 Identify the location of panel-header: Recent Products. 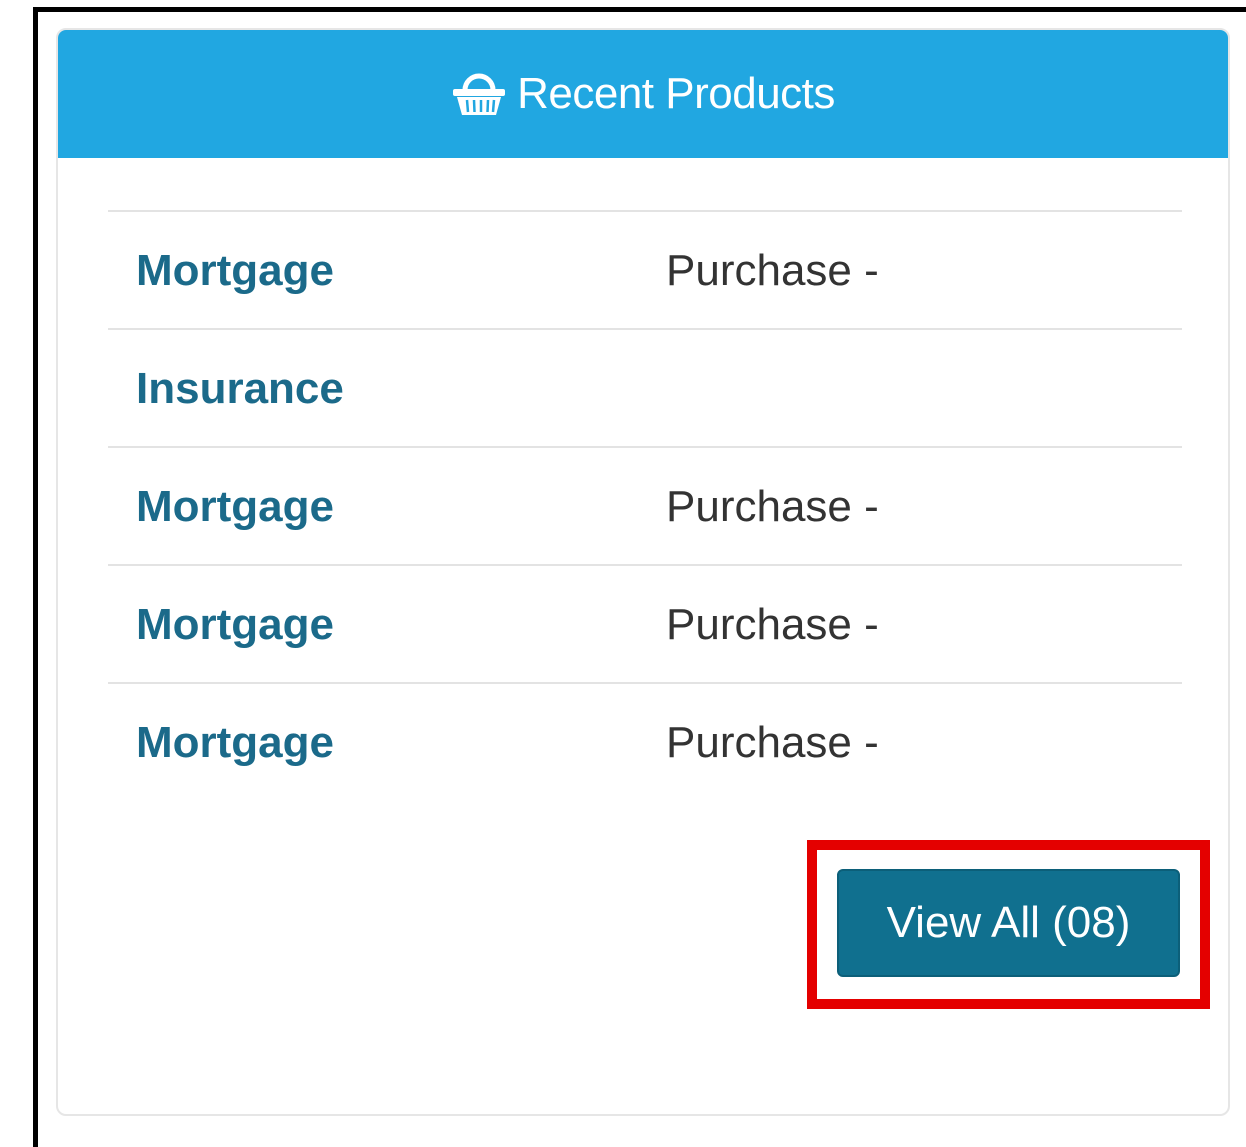
(643, 94).